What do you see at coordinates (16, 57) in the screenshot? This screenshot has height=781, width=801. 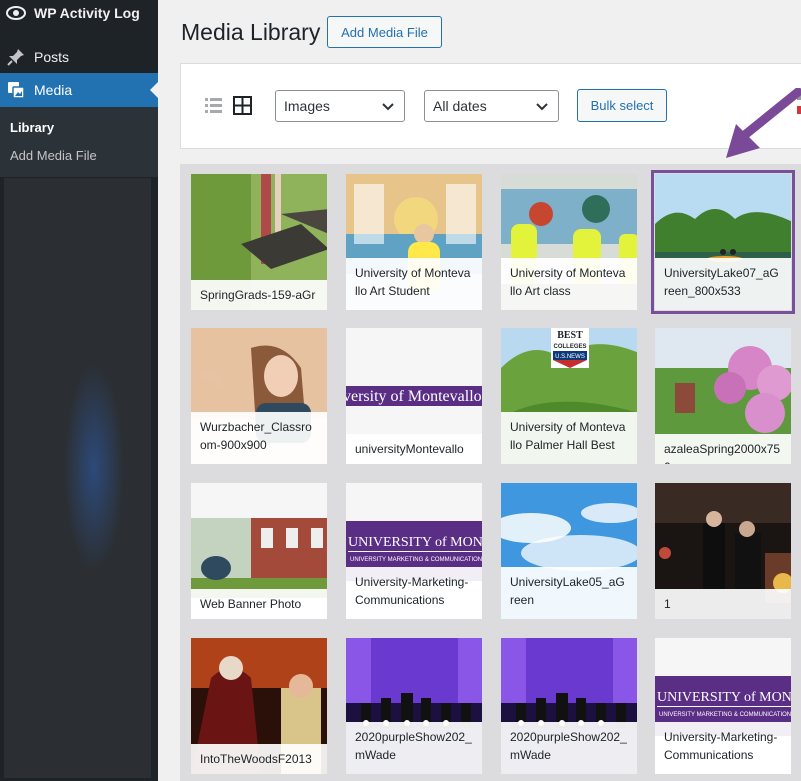 I see `pin-icon` at bounding box center [16, 57].